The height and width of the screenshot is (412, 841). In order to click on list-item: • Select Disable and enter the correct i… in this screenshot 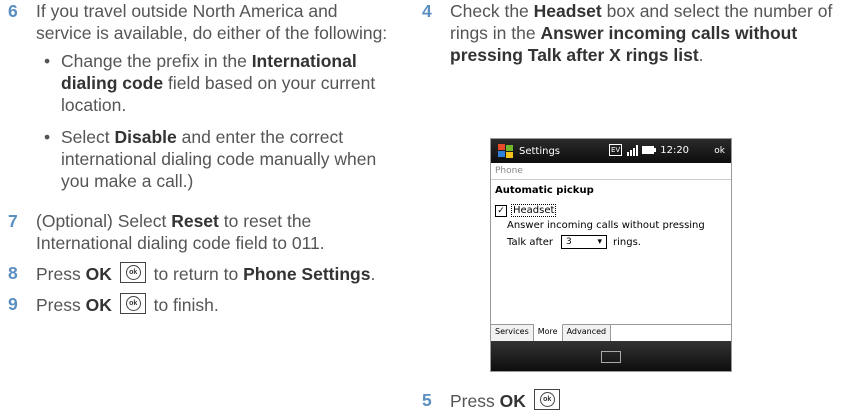, I will do `click(214, 159)`.